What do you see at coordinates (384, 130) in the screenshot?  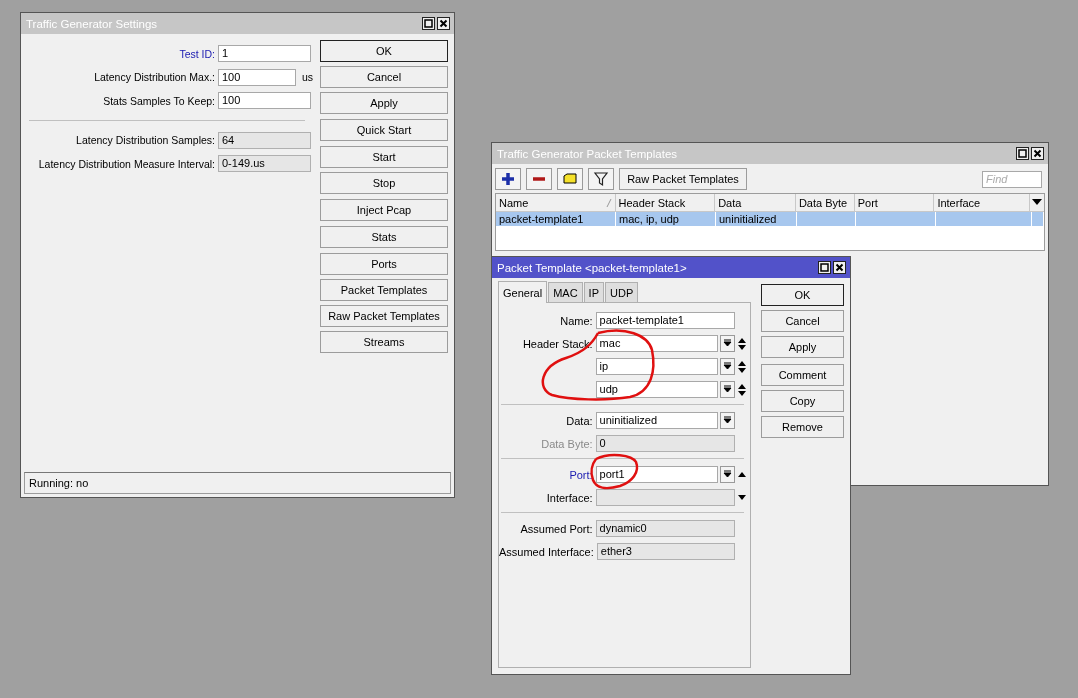 I see `dialog-button: Quick Start` at bounding box center [384, 130].